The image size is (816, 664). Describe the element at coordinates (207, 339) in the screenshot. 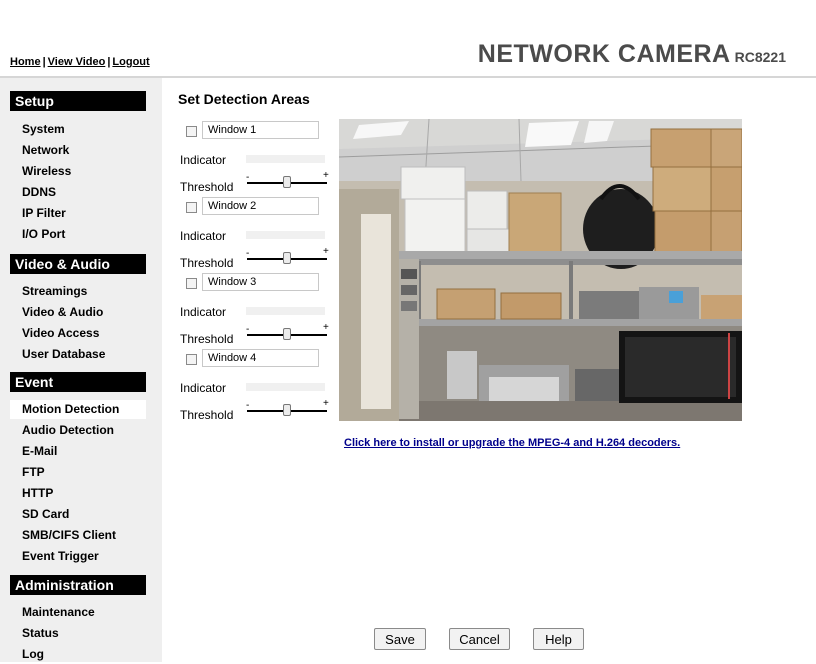

I see `window-3-threshold-label: Threshold` at that location.